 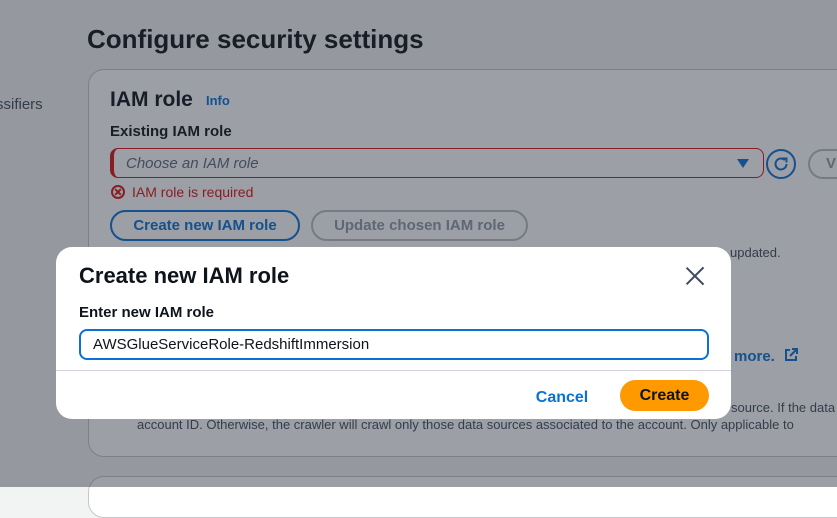 What do you see at coordinates (695, 276) in the screenshot?
I see `close-icon` at bounding box center [695, 276].